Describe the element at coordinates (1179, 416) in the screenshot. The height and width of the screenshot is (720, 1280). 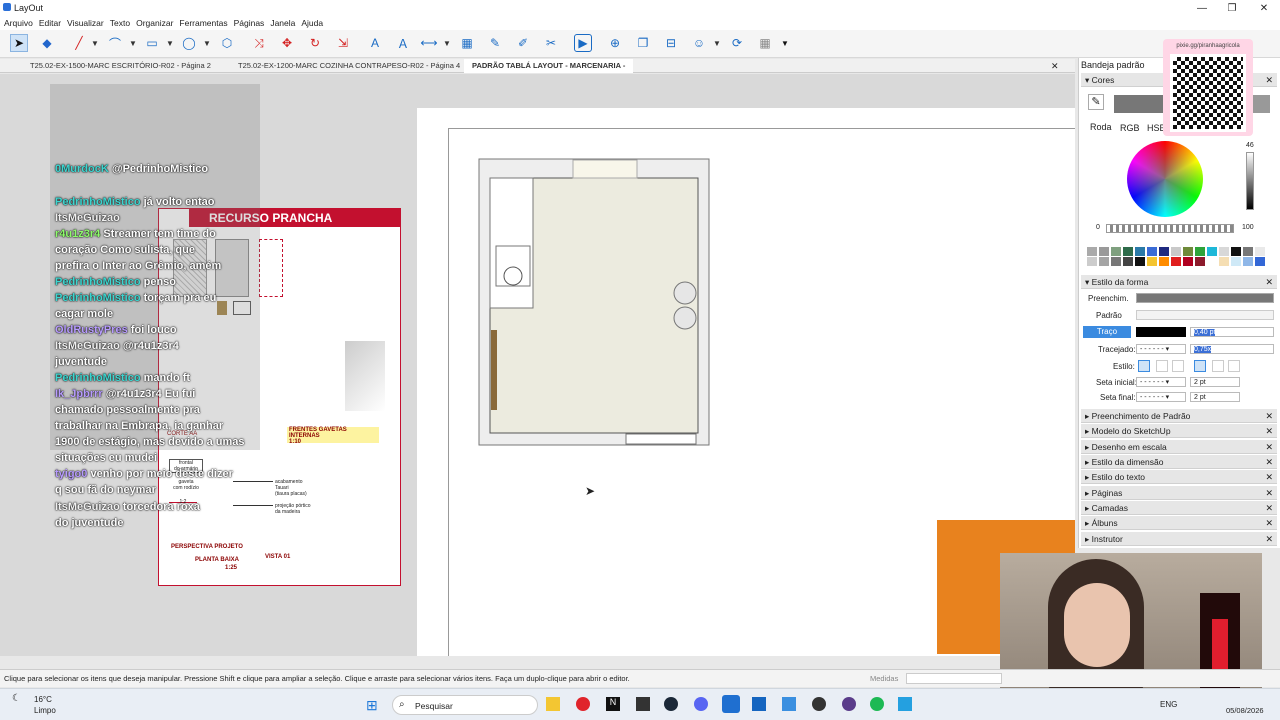
I see `section-preenchimento-padrao: ▸ Preenchimento de Padrão ✕` at that location.